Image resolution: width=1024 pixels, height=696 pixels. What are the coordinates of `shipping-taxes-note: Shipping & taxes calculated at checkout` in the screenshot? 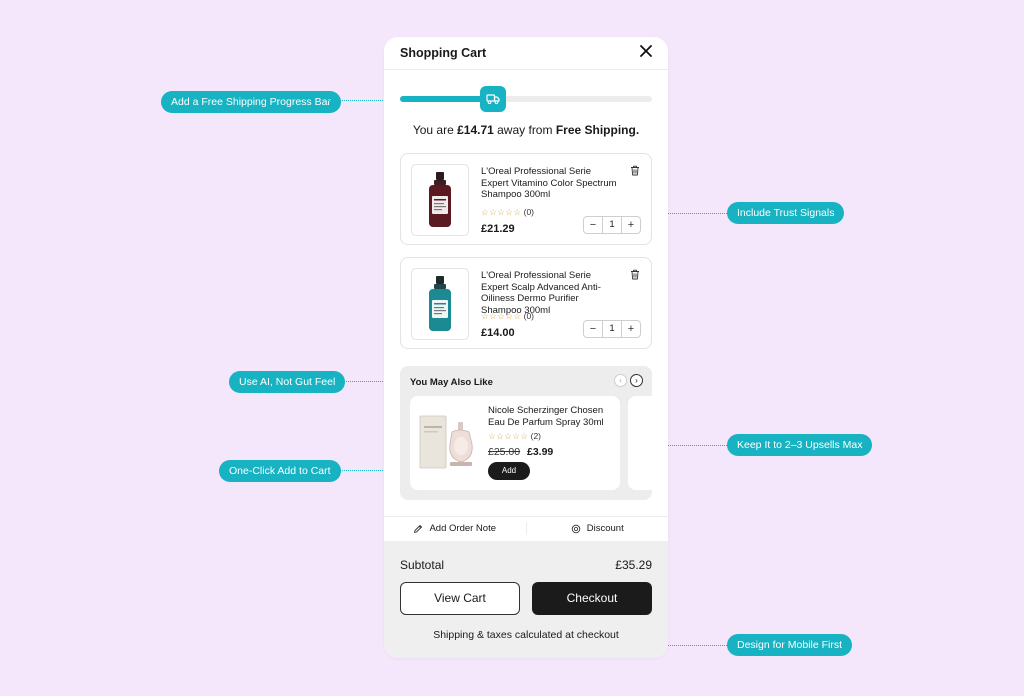 It's located at (526, 635).